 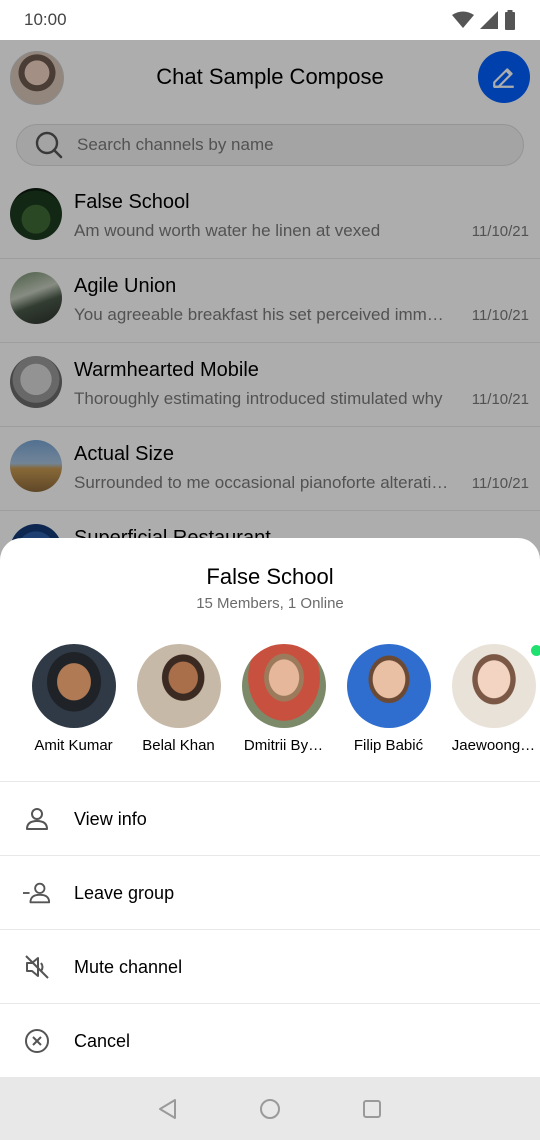 What do you see at coordinates (73, 745) in the screenshot?
I see `member-name: Amit Kumar` at bounding box center [73, 745].